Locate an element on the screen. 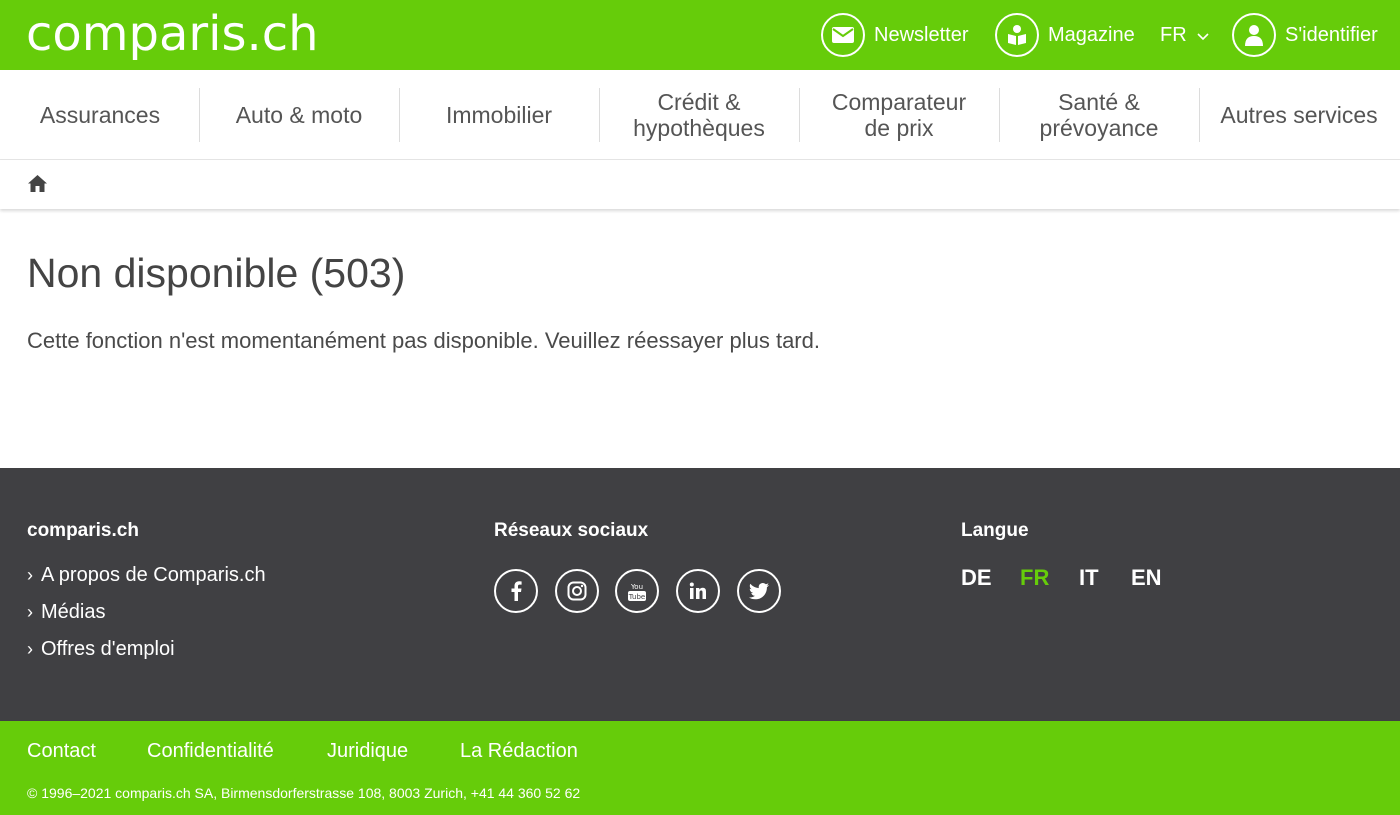  footer-link-jobs: › Offres d'emploi is located at coordinates (101, 649).